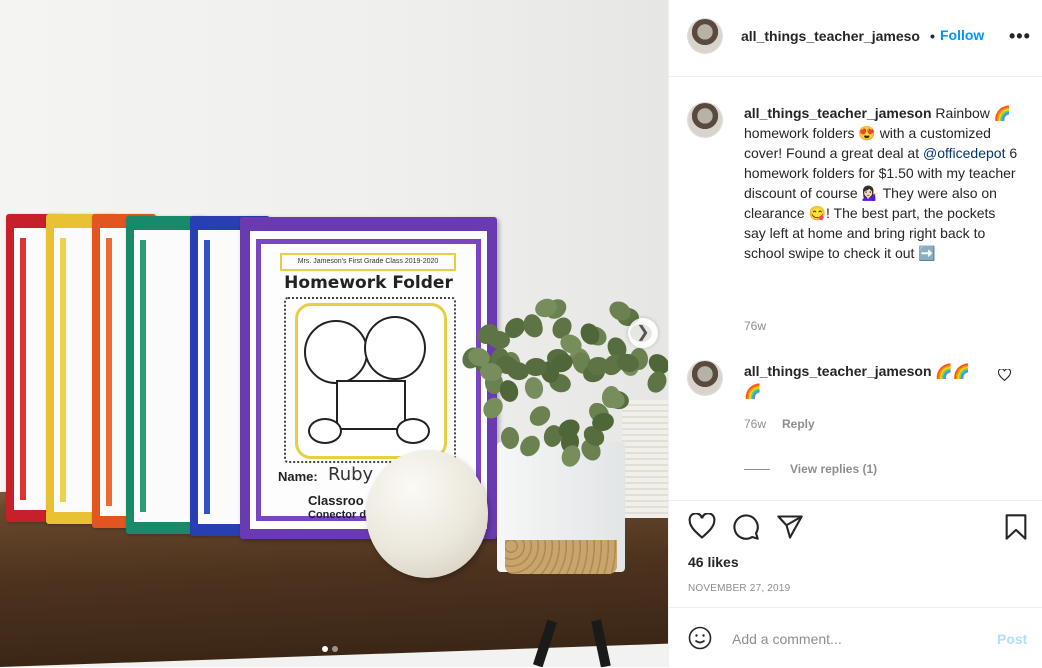  I want to click on boy-face, so click(336, 352).